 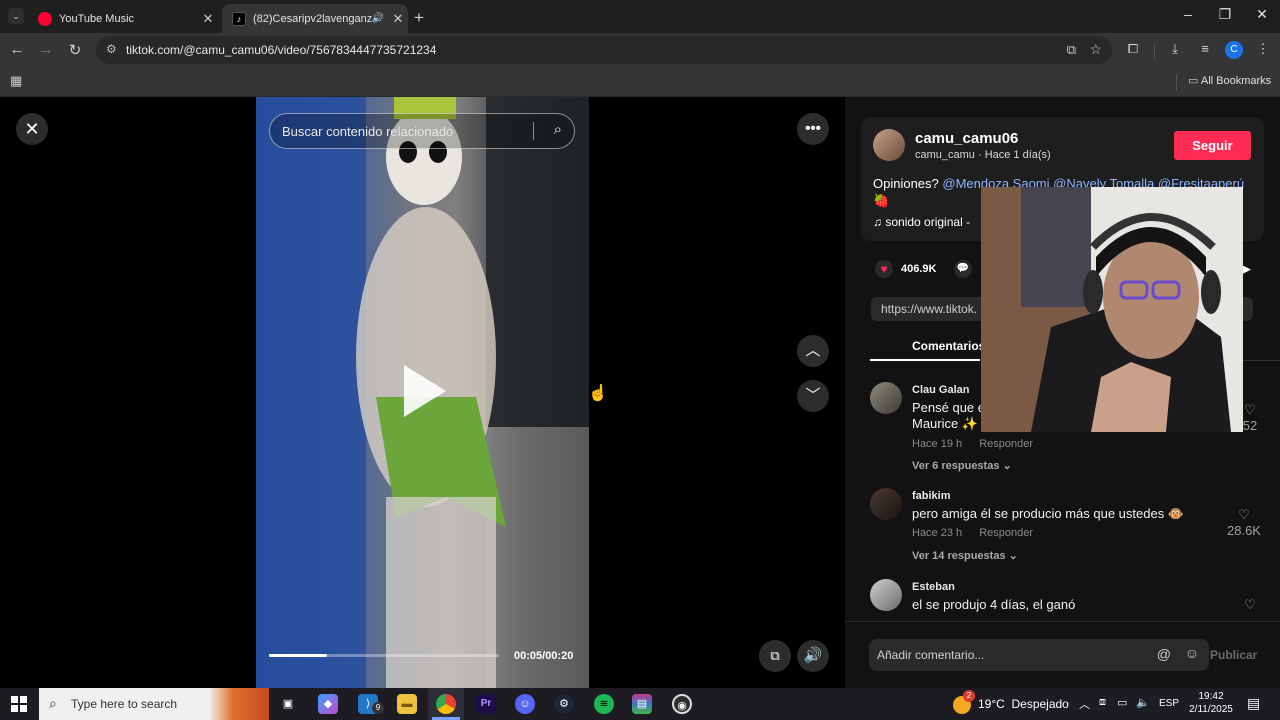 What do you see at coordinates (1039, 655) in the screenshot?
I see `add-comment-input: Añadir comentario... @ ☺` at bounding box center [1039, 655].